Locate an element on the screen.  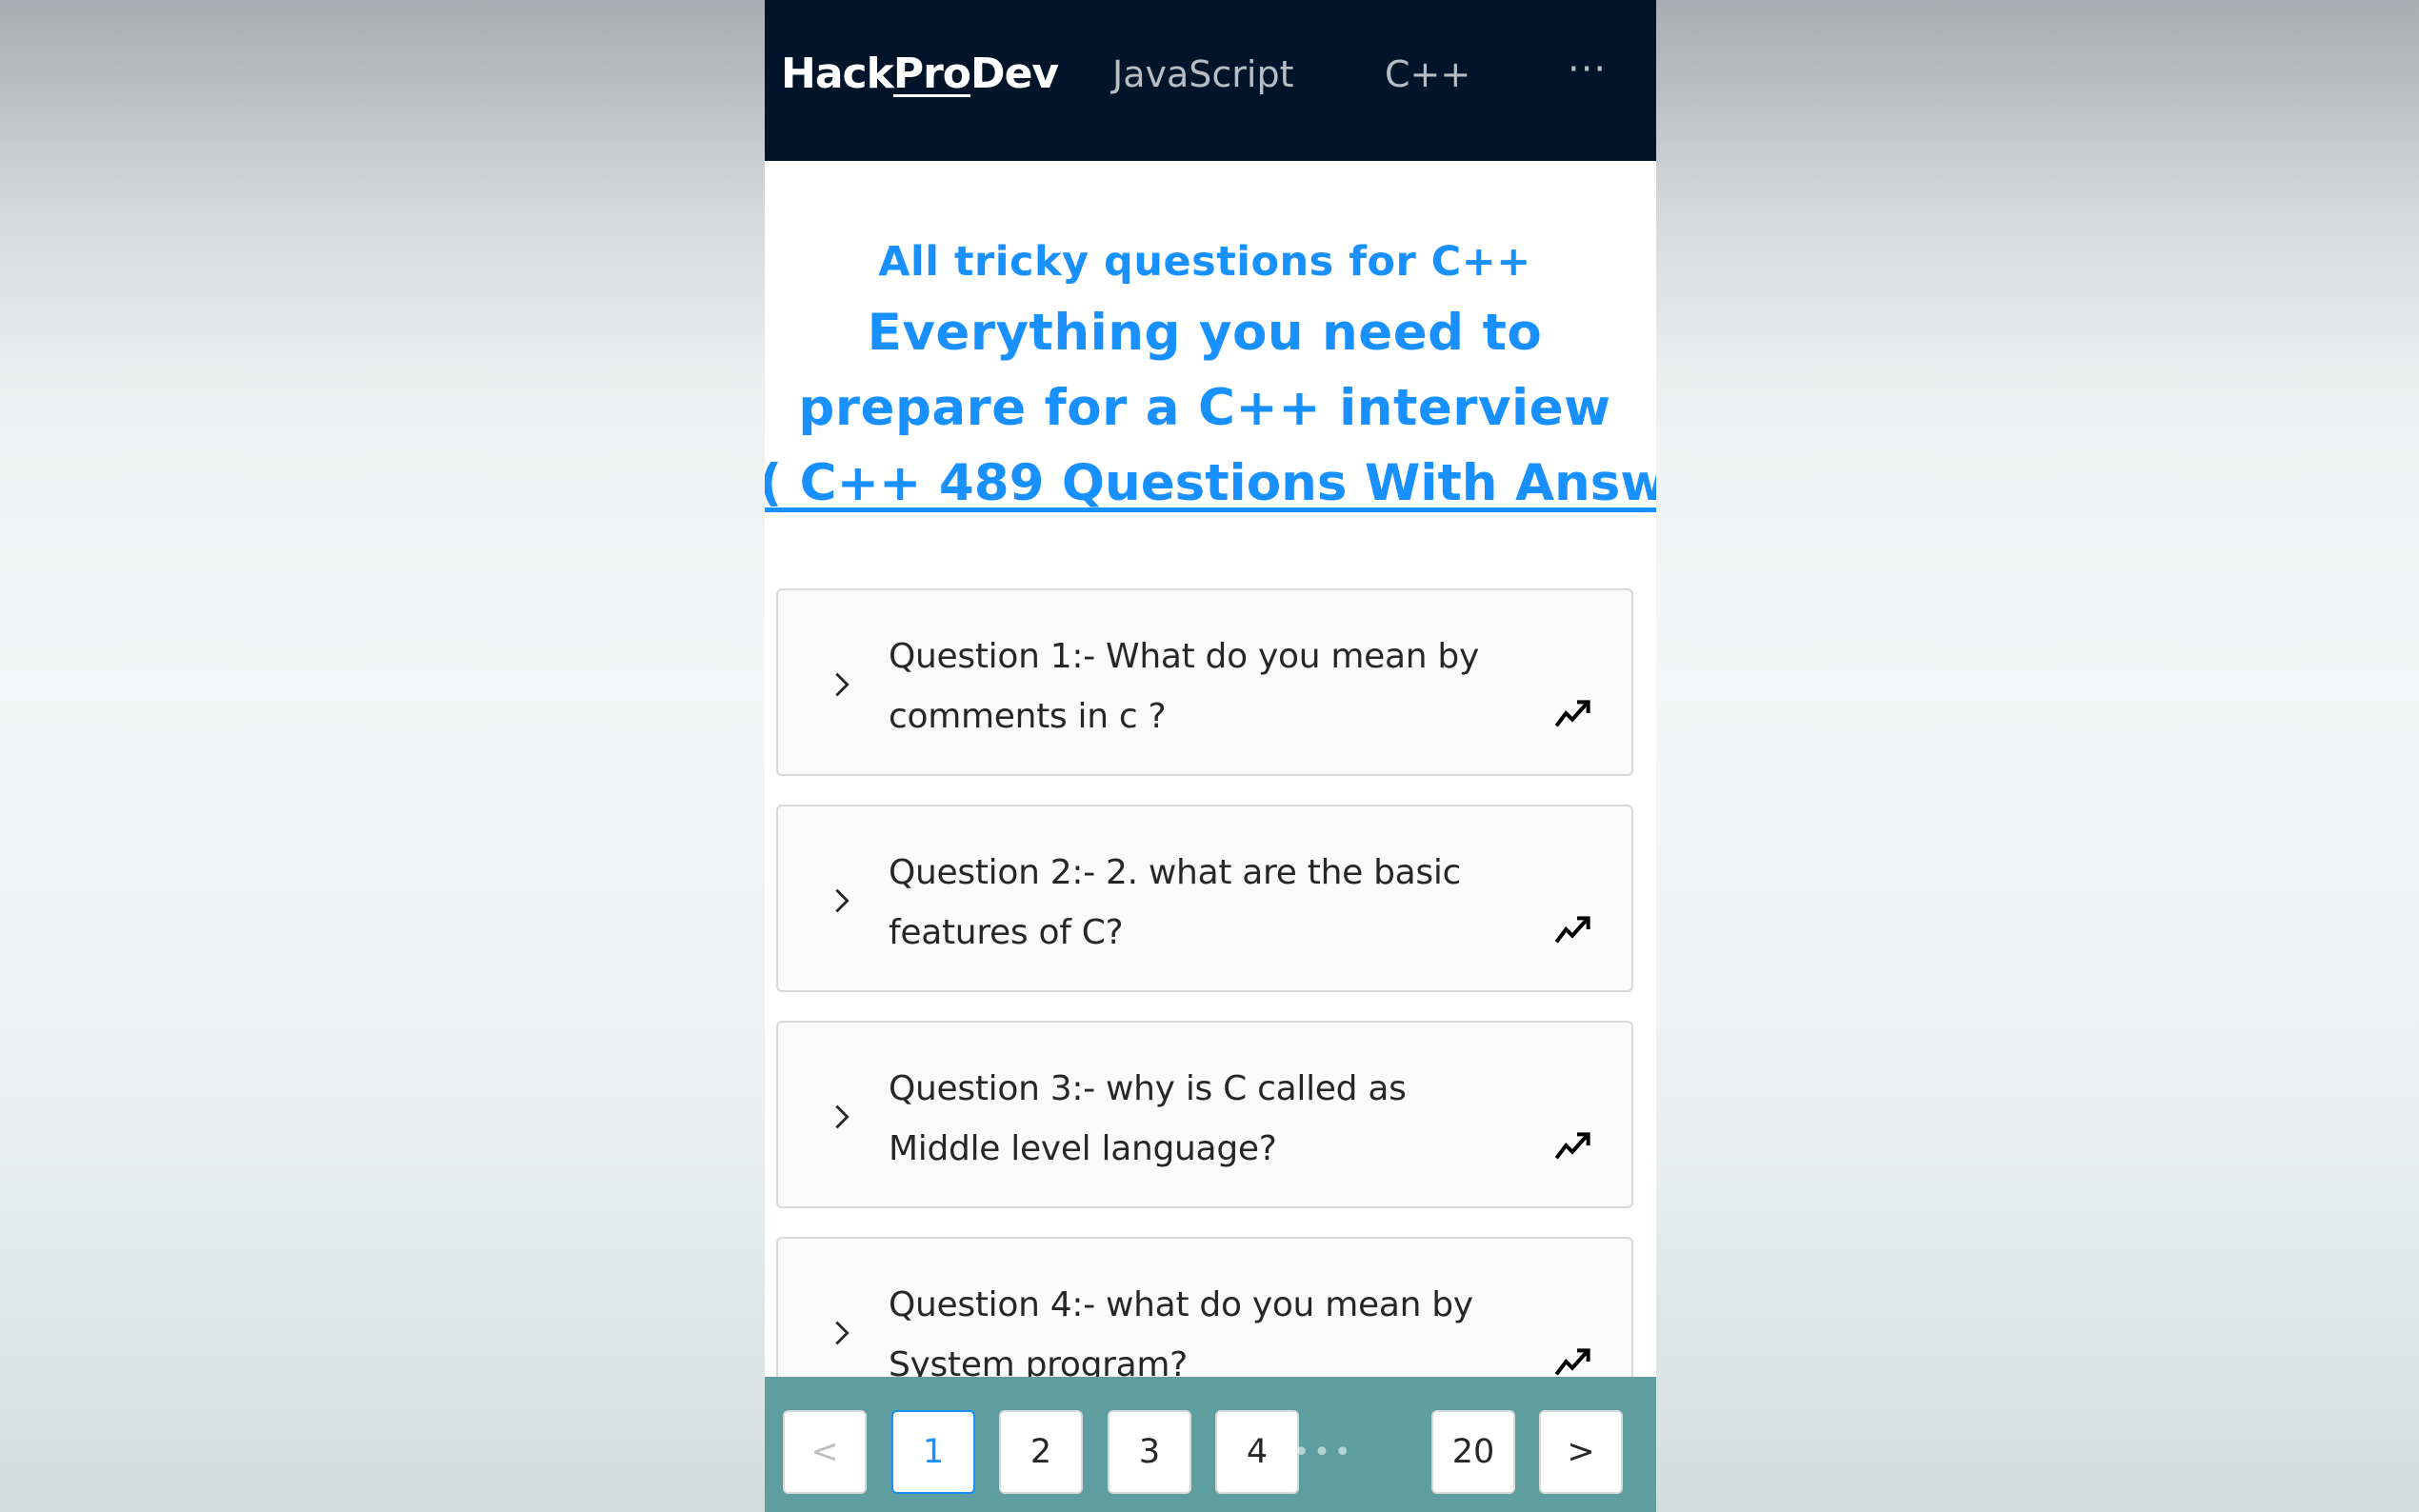
page-subtitle: All tricky questions for C++ is located at coordinates (1204, 262).